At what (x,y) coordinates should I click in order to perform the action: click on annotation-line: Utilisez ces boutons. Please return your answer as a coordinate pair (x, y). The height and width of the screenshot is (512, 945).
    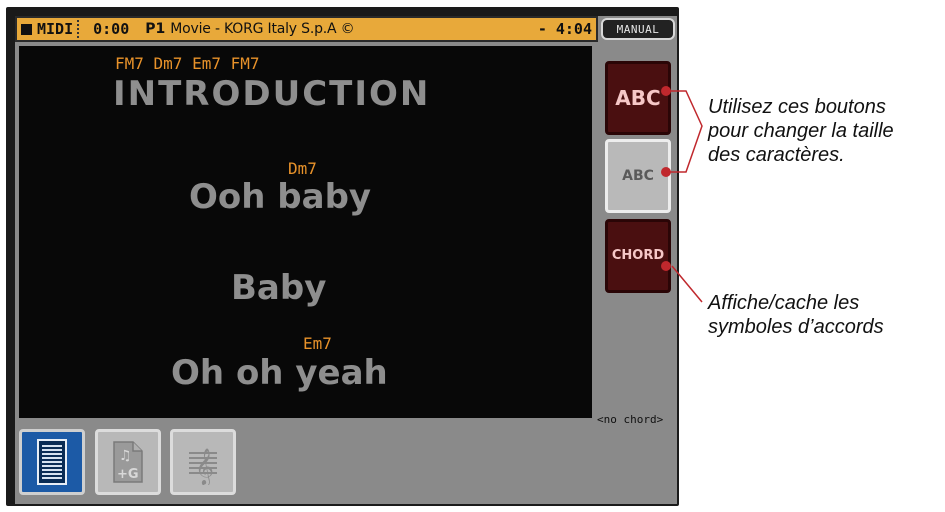
    Looking at the image, I should click on (797, 107).